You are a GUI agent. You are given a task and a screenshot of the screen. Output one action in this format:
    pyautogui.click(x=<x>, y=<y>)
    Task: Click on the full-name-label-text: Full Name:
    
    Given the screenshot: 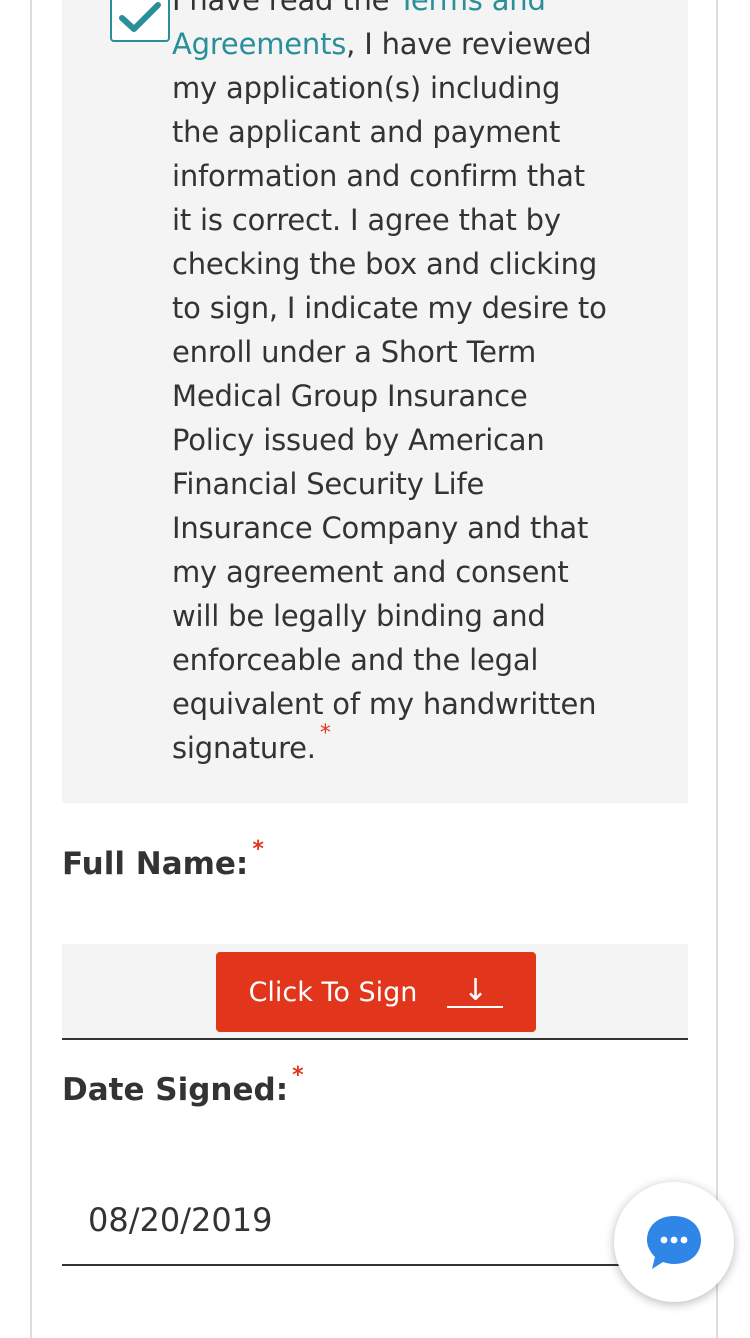 What is the action you would take?
    pyautogui.click(x=155, y=864)
    